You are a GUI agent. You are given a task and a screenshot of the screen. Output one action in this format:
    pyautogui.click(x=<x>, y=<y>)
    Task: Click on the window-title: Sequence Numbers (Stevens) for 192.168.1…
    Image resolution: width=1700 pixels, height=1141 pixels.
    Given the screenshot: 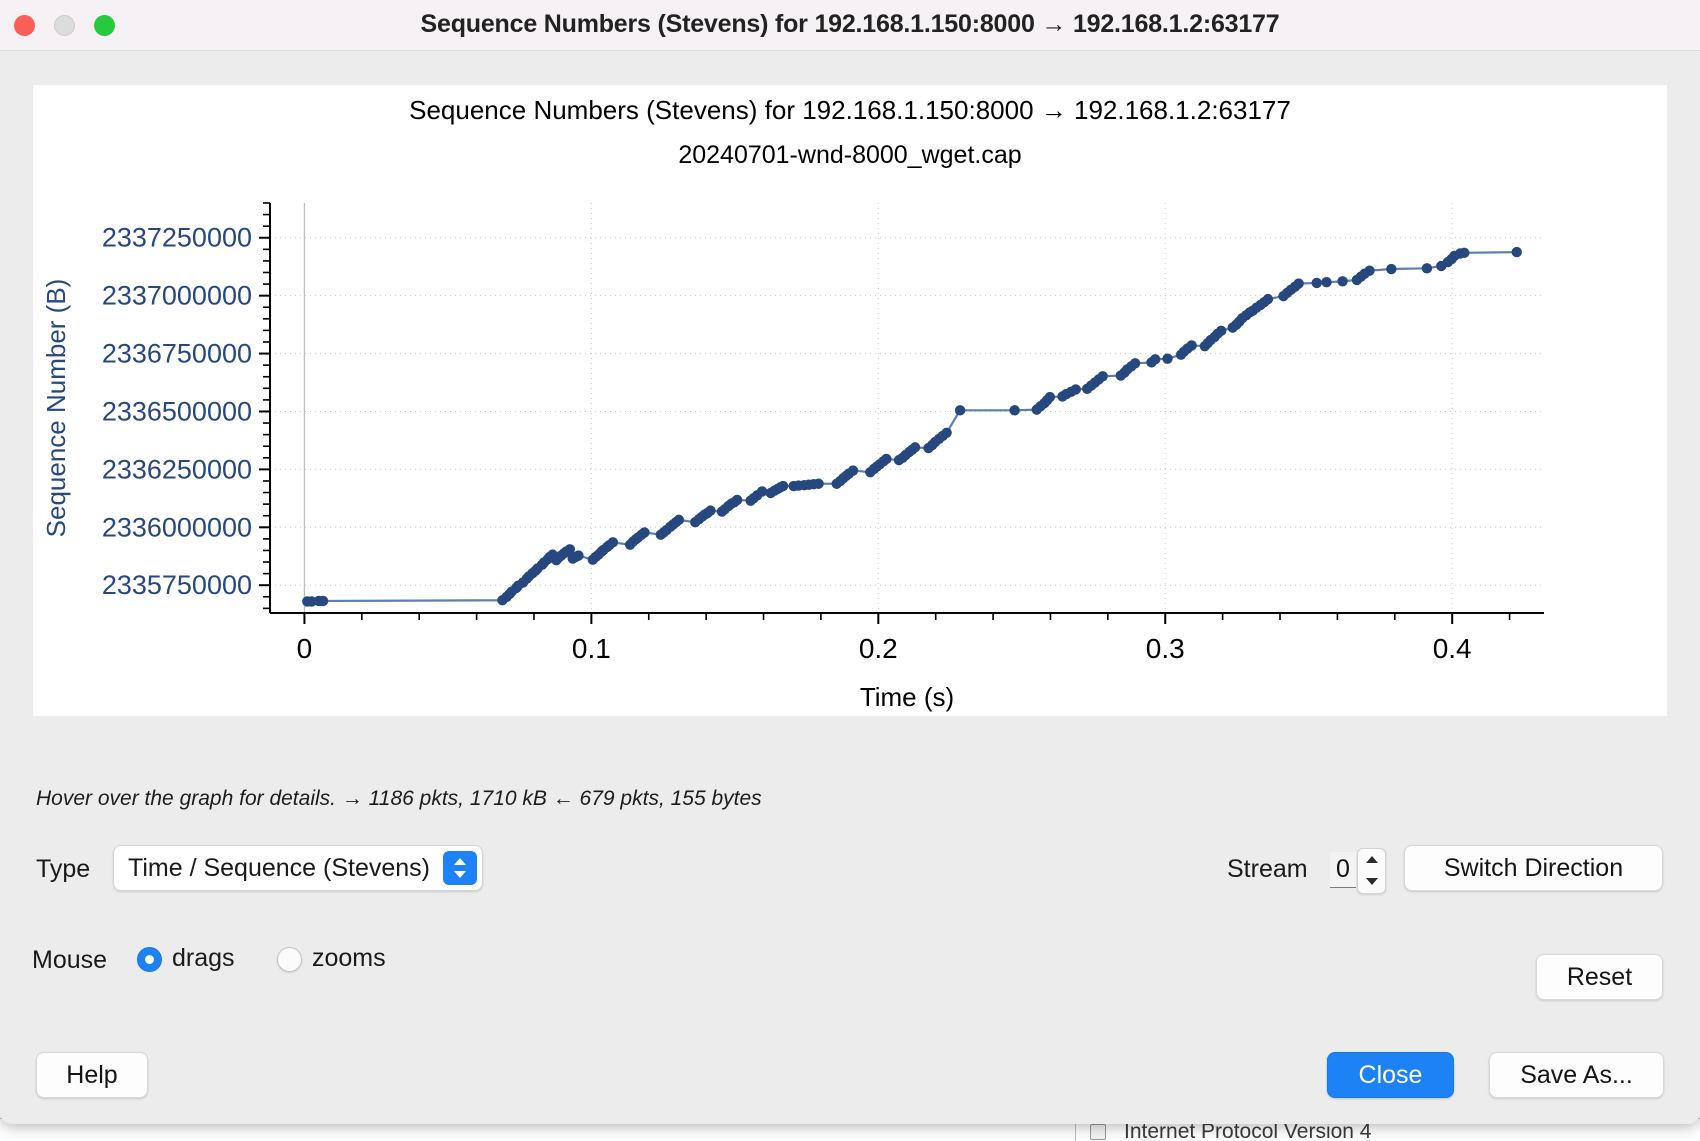 What is the action you would take?
    pyautogui.click(x=850, y=24)
    